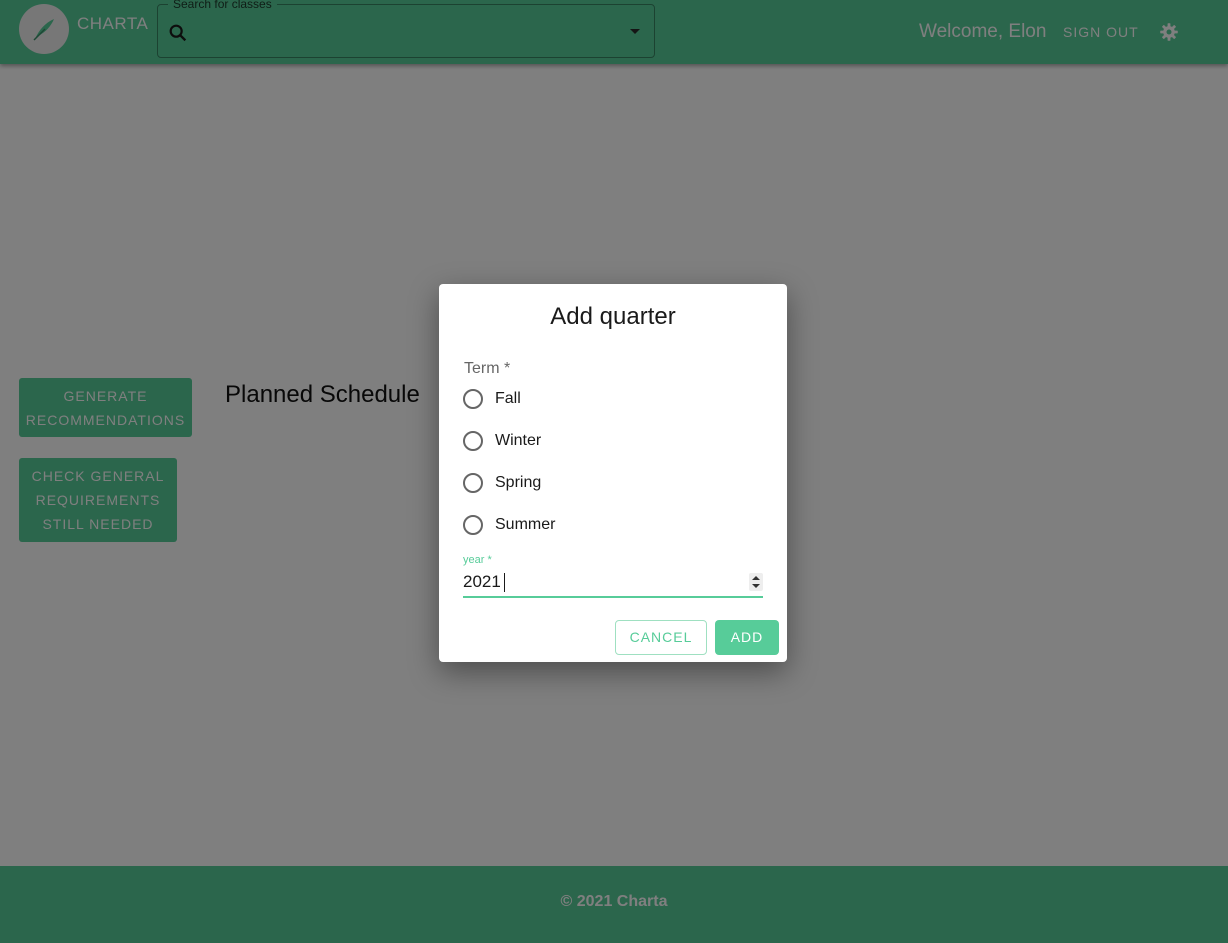  I want to click on radio-label: Winter, so click(518, 440).